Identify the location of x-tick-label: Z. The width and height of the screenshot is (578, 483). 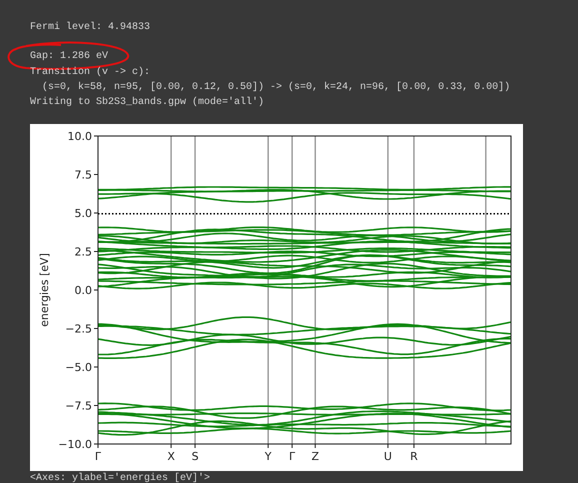
(315, 456).